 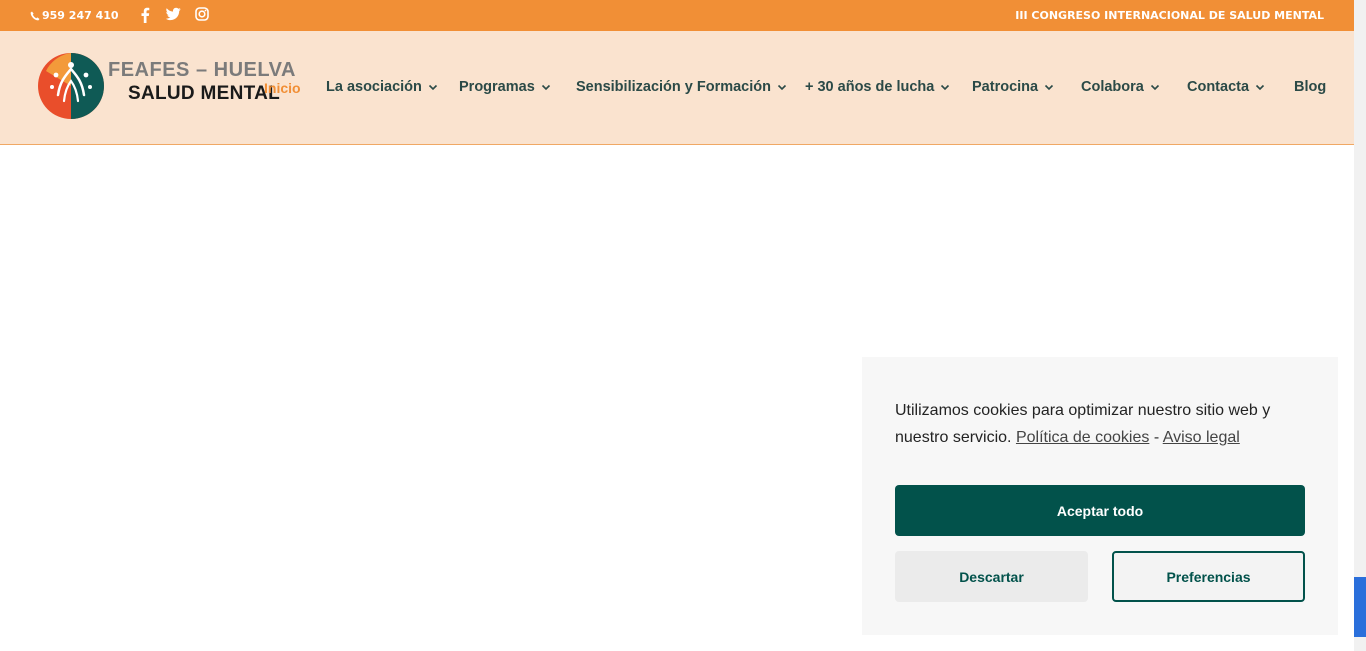 What do you see at coordinates (1218, 87) in the screenshot?
I see `nav-item-label: Contacta` at bounding box center [1218, 87].